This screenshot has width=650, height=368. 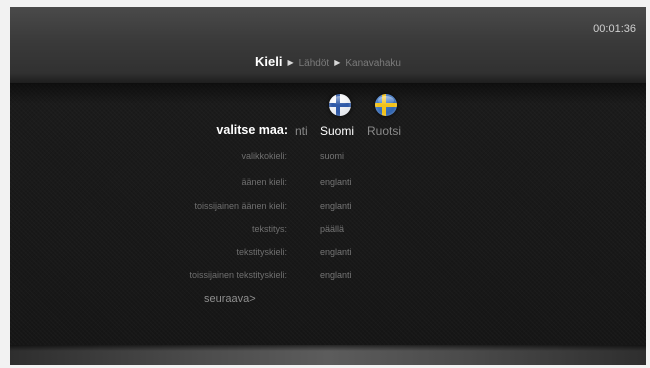 What do you see at coordinates (336, 252) in the screenshot?
I see `subtitle-language-value: englanti` at bounding box center [336, 252].